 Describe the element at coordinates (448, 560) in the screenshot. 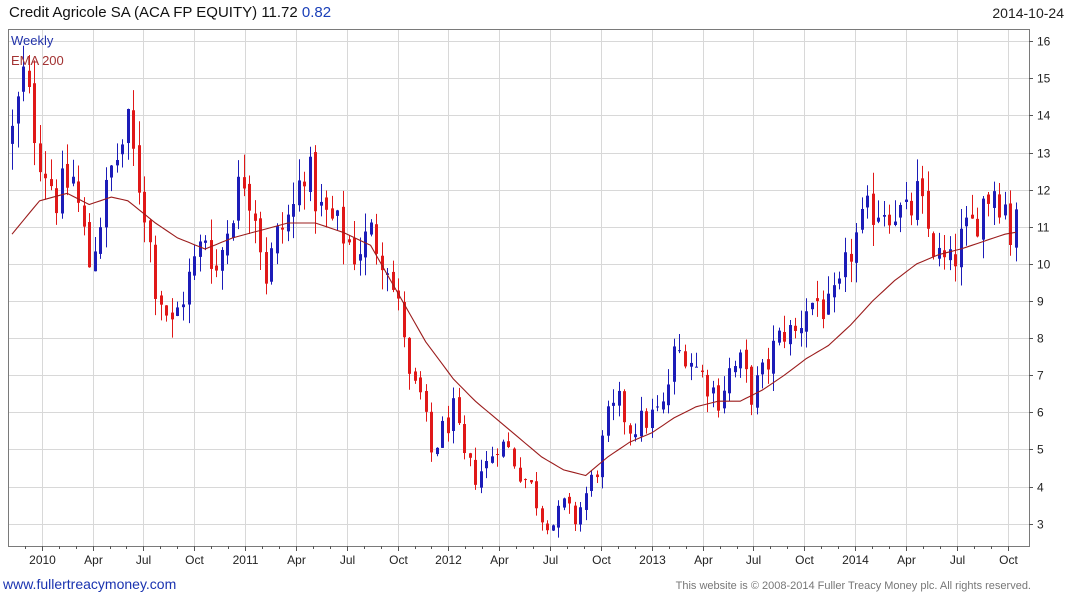

I see `x-tick-label: 2012` at that location.